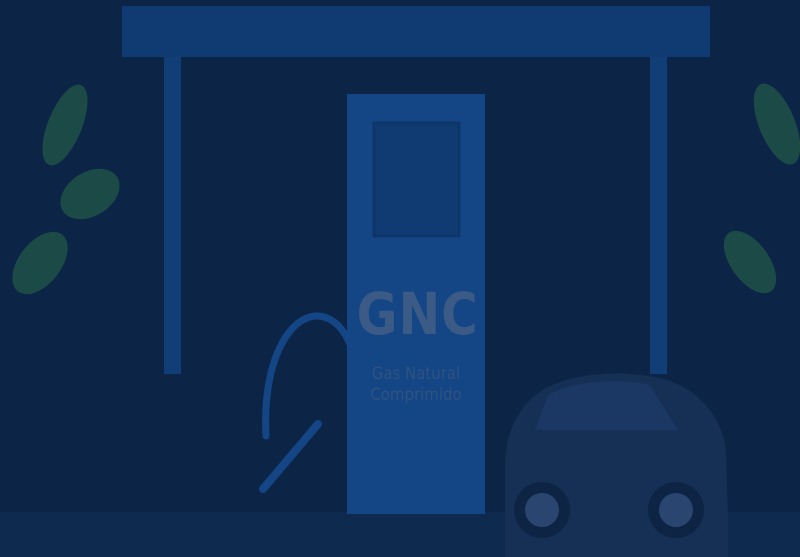 This screenshot has height=557, width=800. What do you see at coordinates (416, 374) in the screenshot?
I see `pump-sublabel-line1: Gas Natural` at bounding box center [416, 374].